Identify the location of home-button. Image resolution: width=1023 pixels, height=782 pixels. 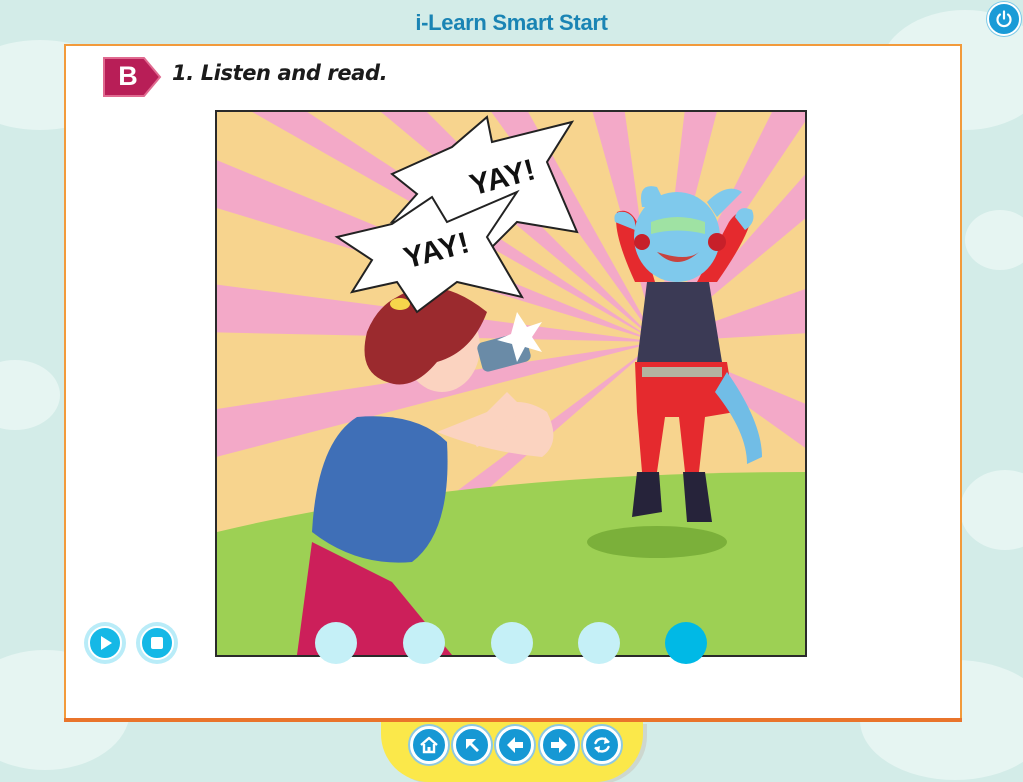
(429, 745).